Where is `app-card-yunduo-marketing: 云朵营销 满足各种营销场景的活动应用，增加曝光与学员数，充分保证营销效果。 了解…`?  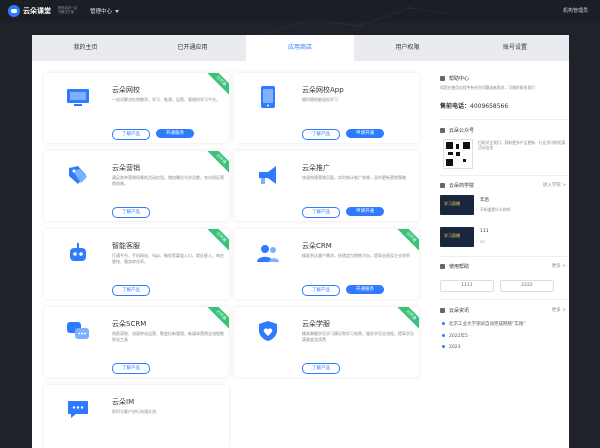
app-card-yunduo-marketing: 云朵营销 满足各种营销场景的活动应用，增加曝光与学员数，充分保证营销效果。 了解… is located at coordinates (136, 186).